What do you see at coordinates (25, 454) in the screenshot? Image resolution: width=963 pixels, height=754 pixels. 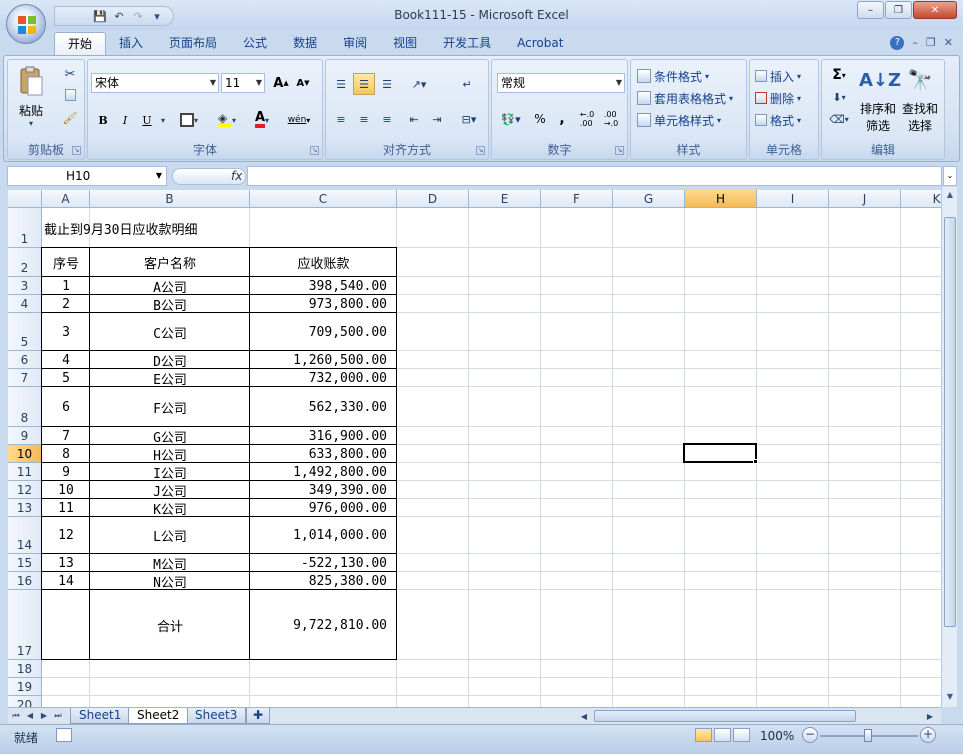 I see `row-header-10: 10` at bounding box center [25, 454].